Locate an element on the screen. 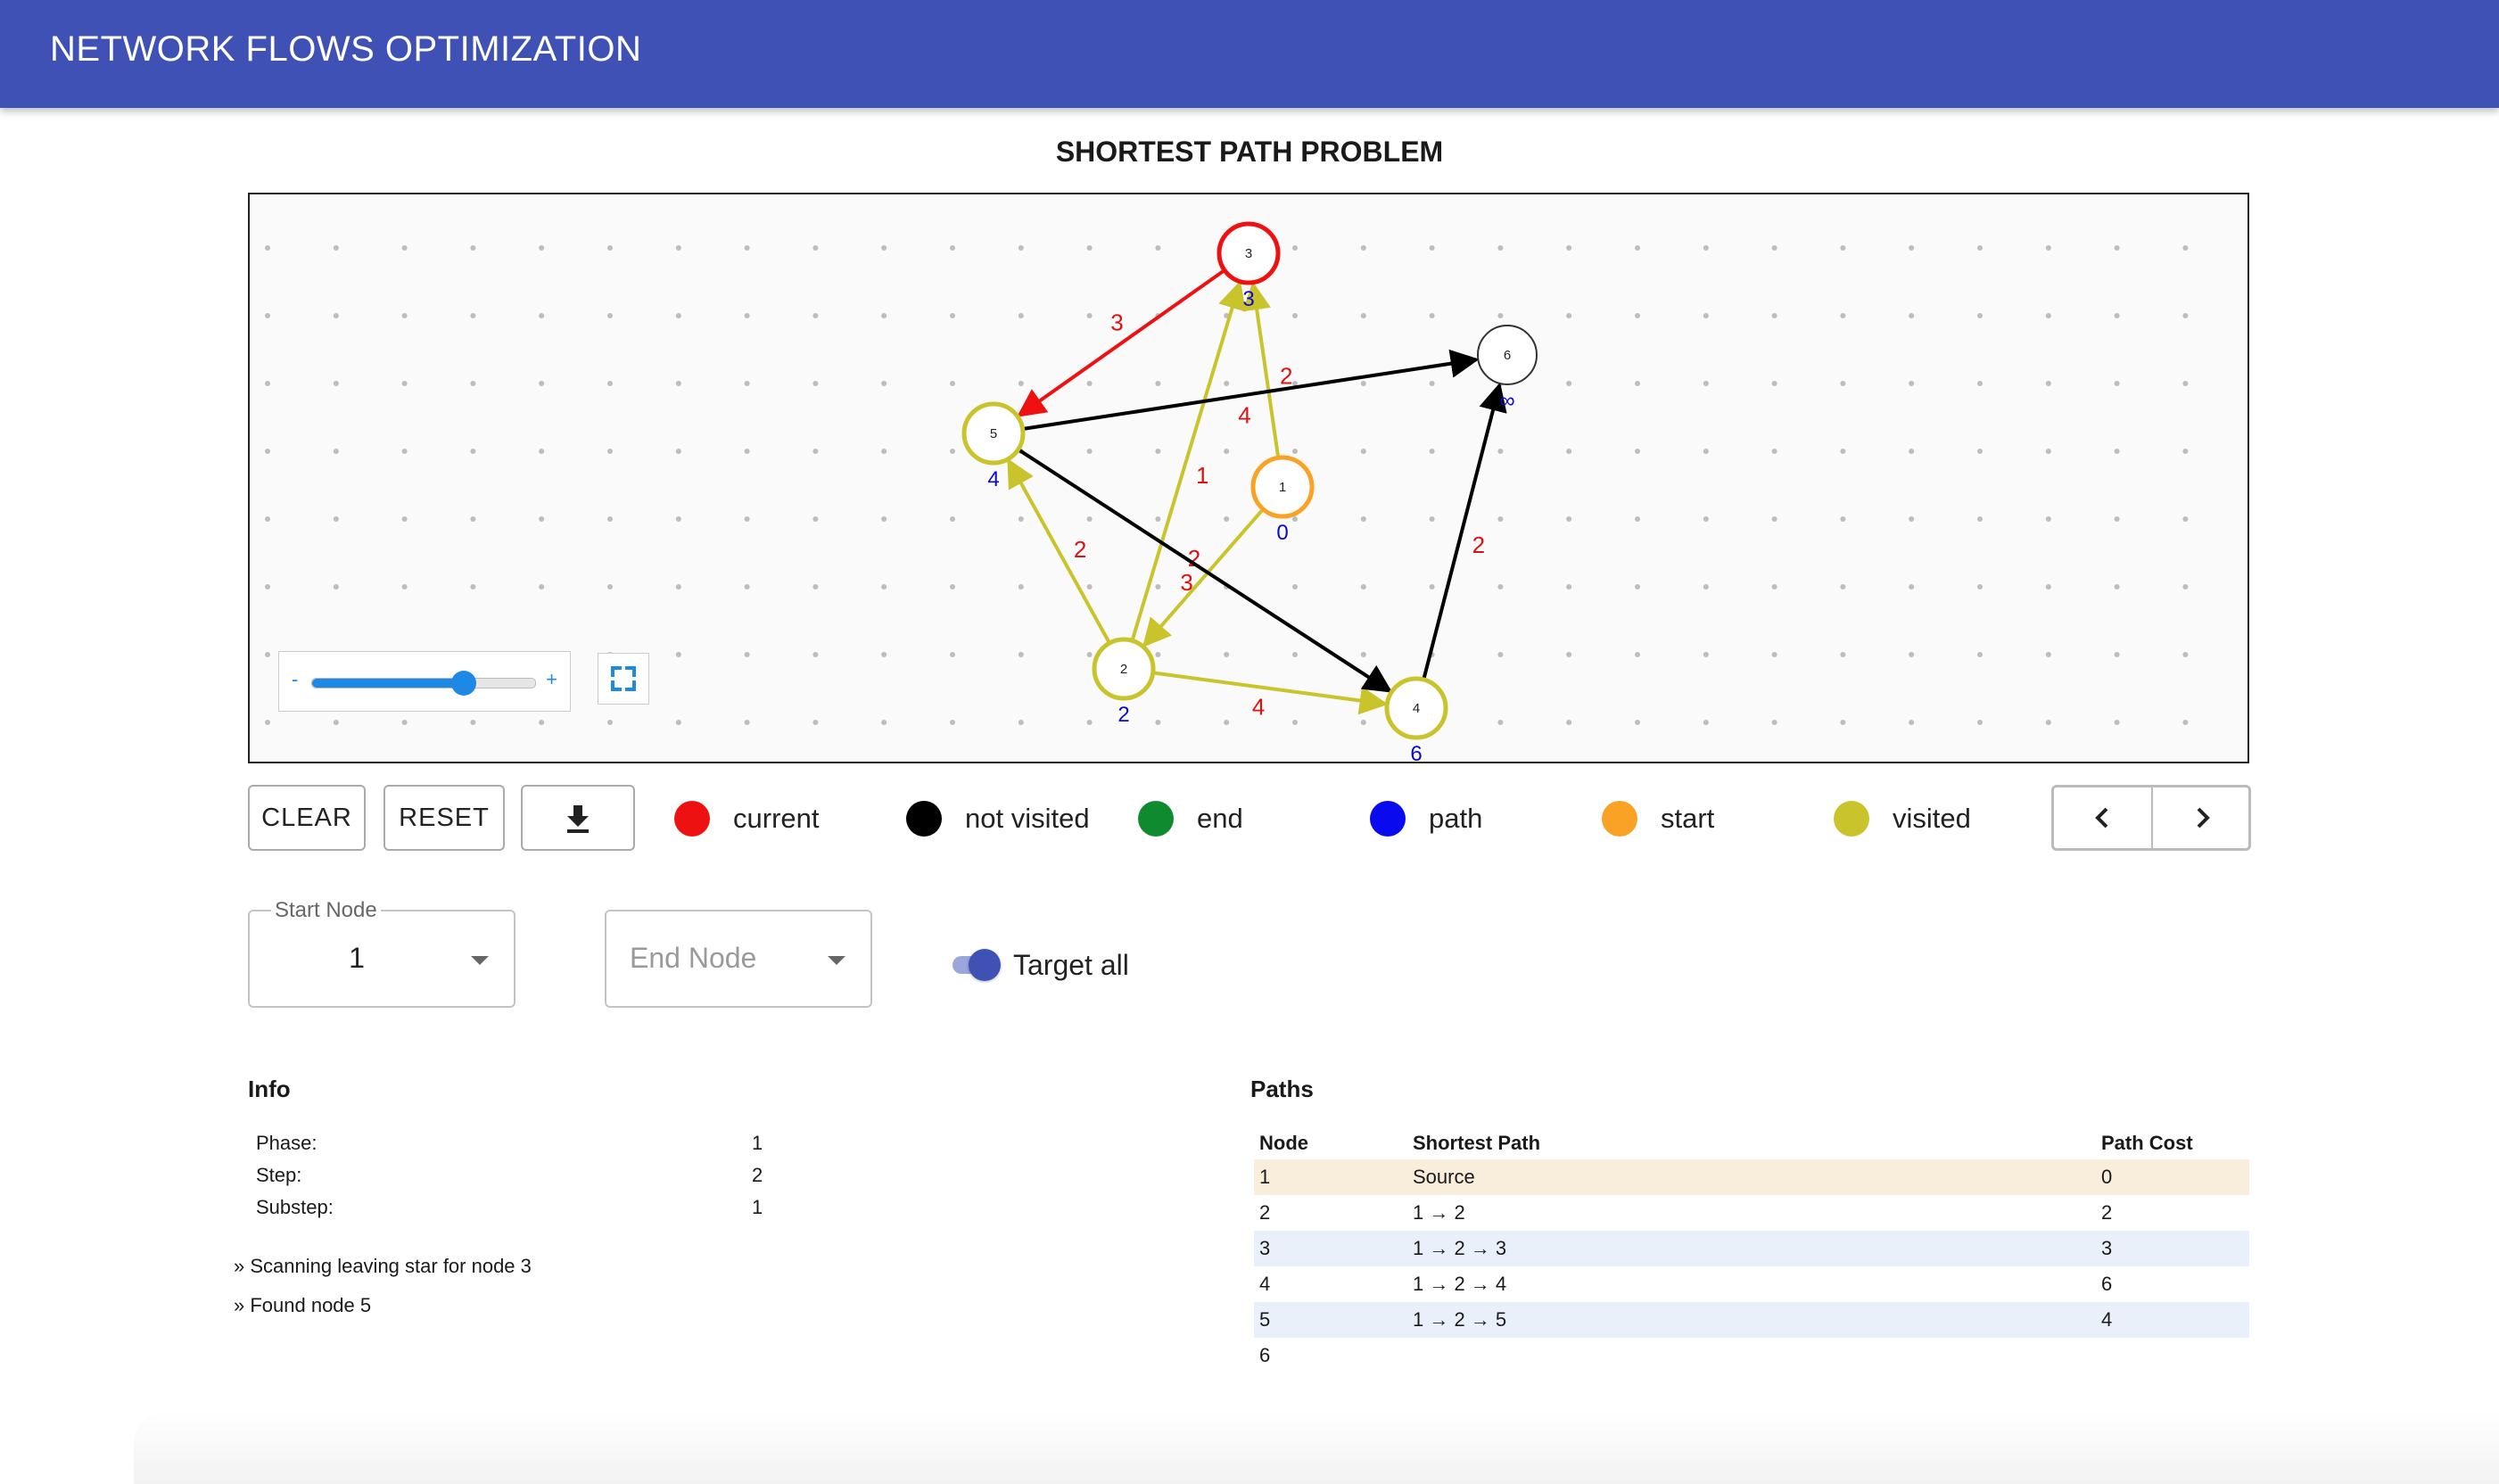 The width and height of the screenshot is (2499, 1484). cell-cost: 6 is located at coordinates (2107, 1284).